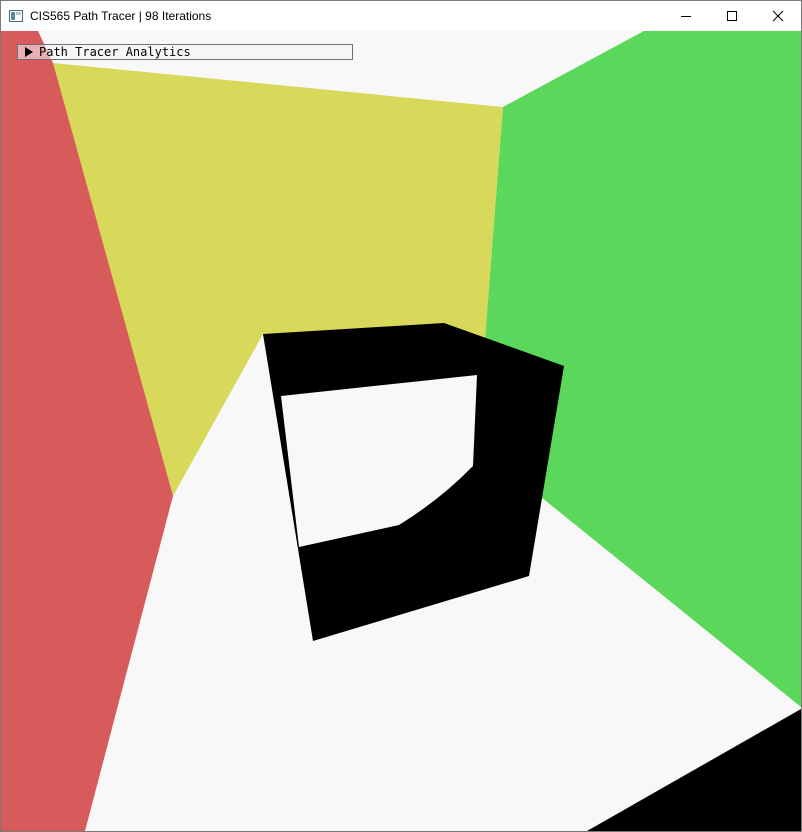 The width and height of the screenshot is (802, 832). I want to click on application-window-icon, so click(16, 16).